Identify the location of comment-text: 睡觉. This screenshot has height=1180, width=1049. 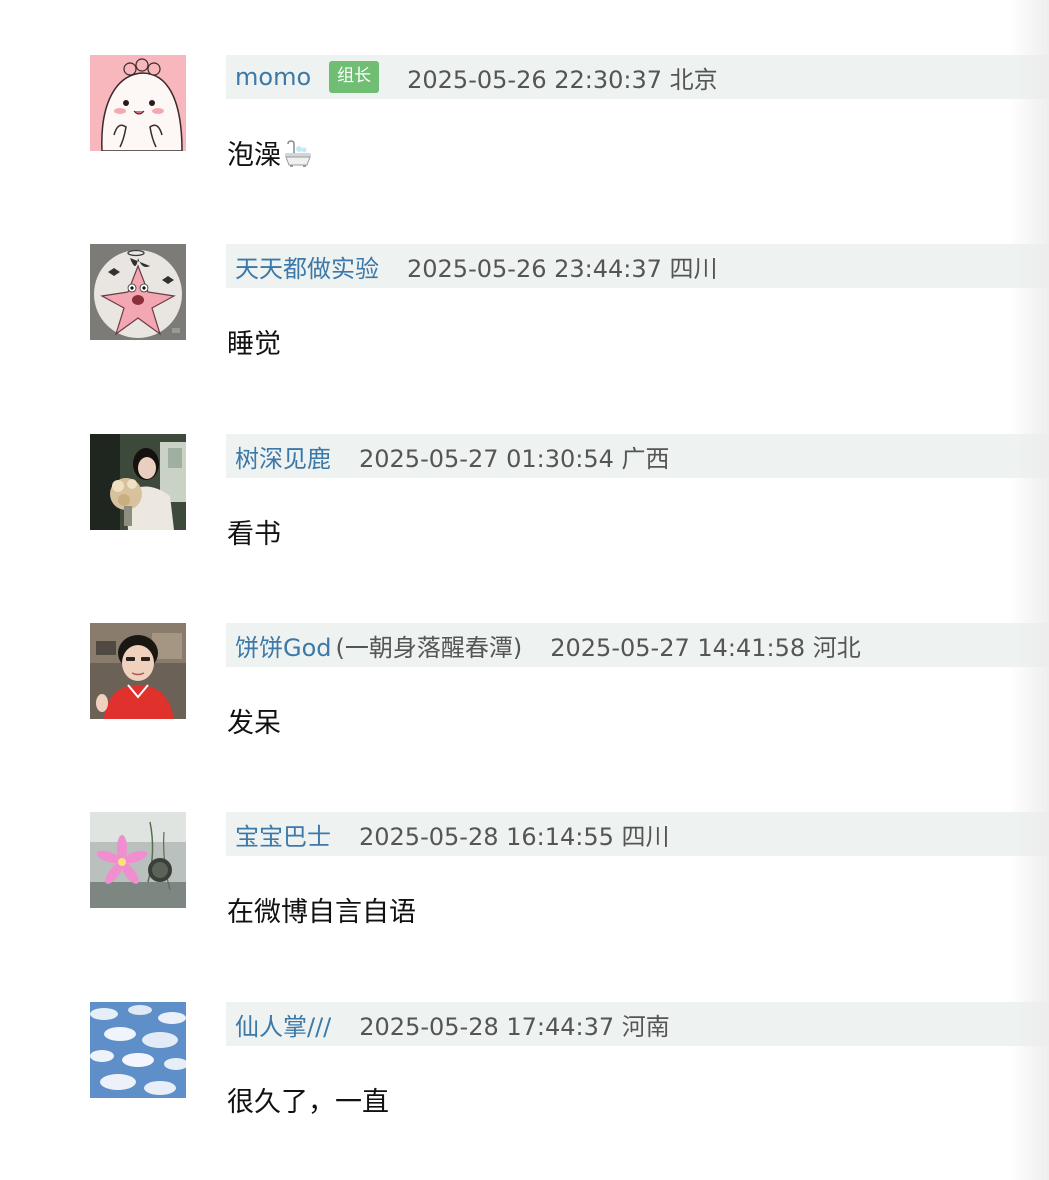
(254, 344).